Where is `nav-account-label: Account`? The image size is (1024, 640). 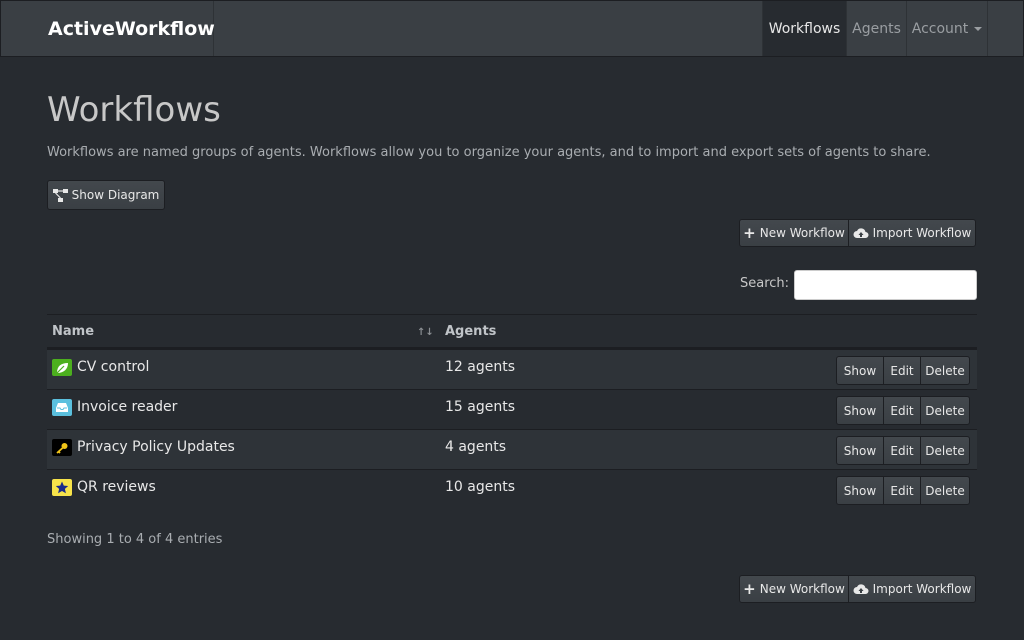
nav-account-label: Account is located at coordinates (940, 28).